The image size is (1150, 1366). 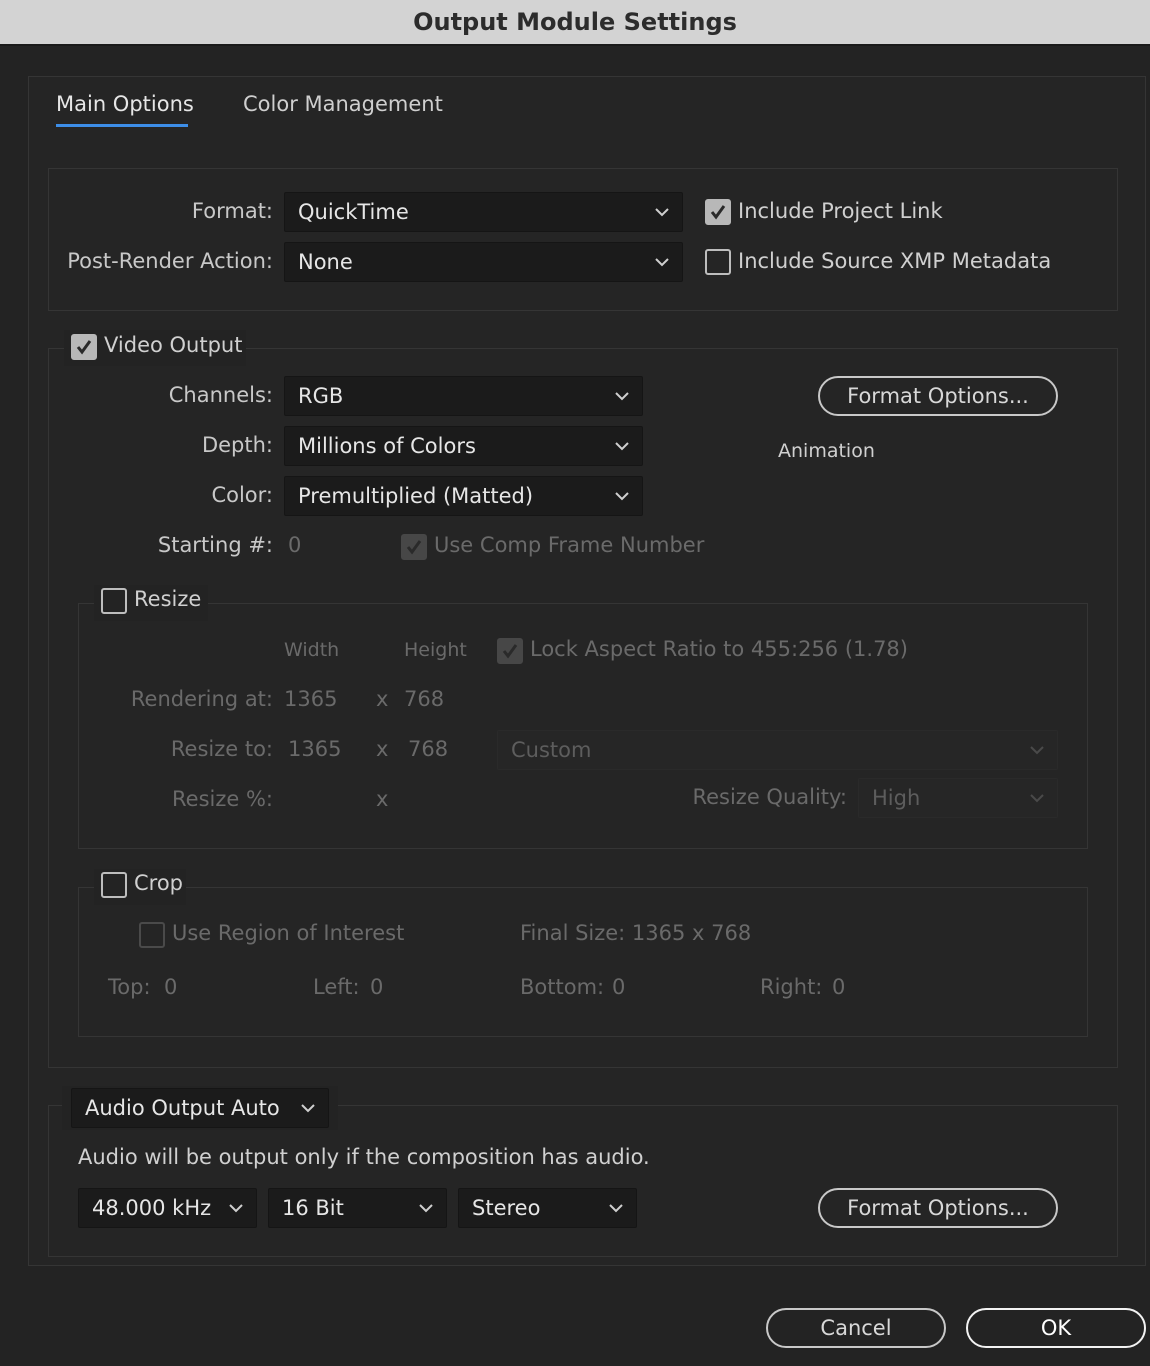 I want to click on format-value: QuickTime, so click(x=353, y=212).